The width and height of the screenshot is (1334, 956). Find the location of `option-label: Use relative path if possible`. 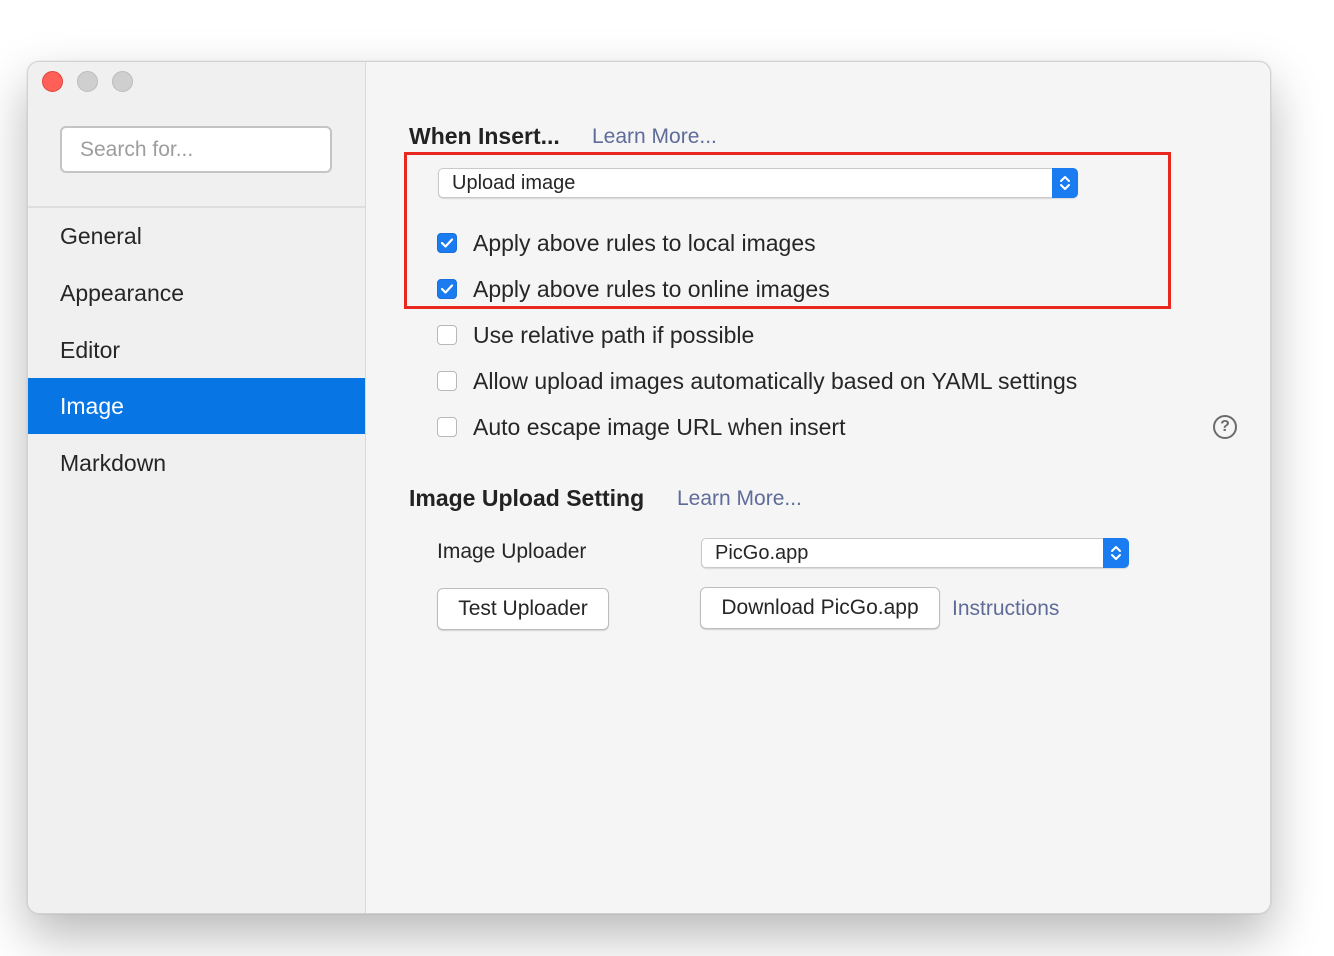

option-label: Use relative path if possible is located at coordinates (614, 334).